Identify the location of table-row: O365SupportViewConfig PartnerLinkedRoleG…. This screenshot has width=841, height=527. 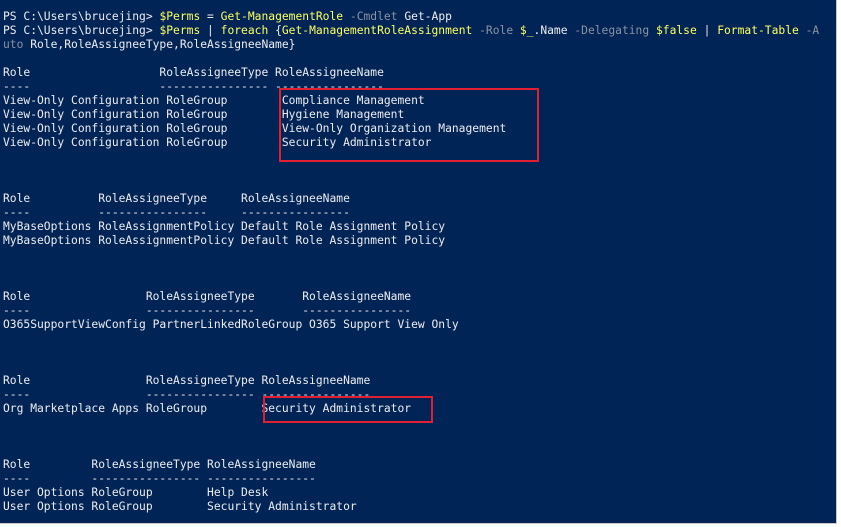
(231, 324).